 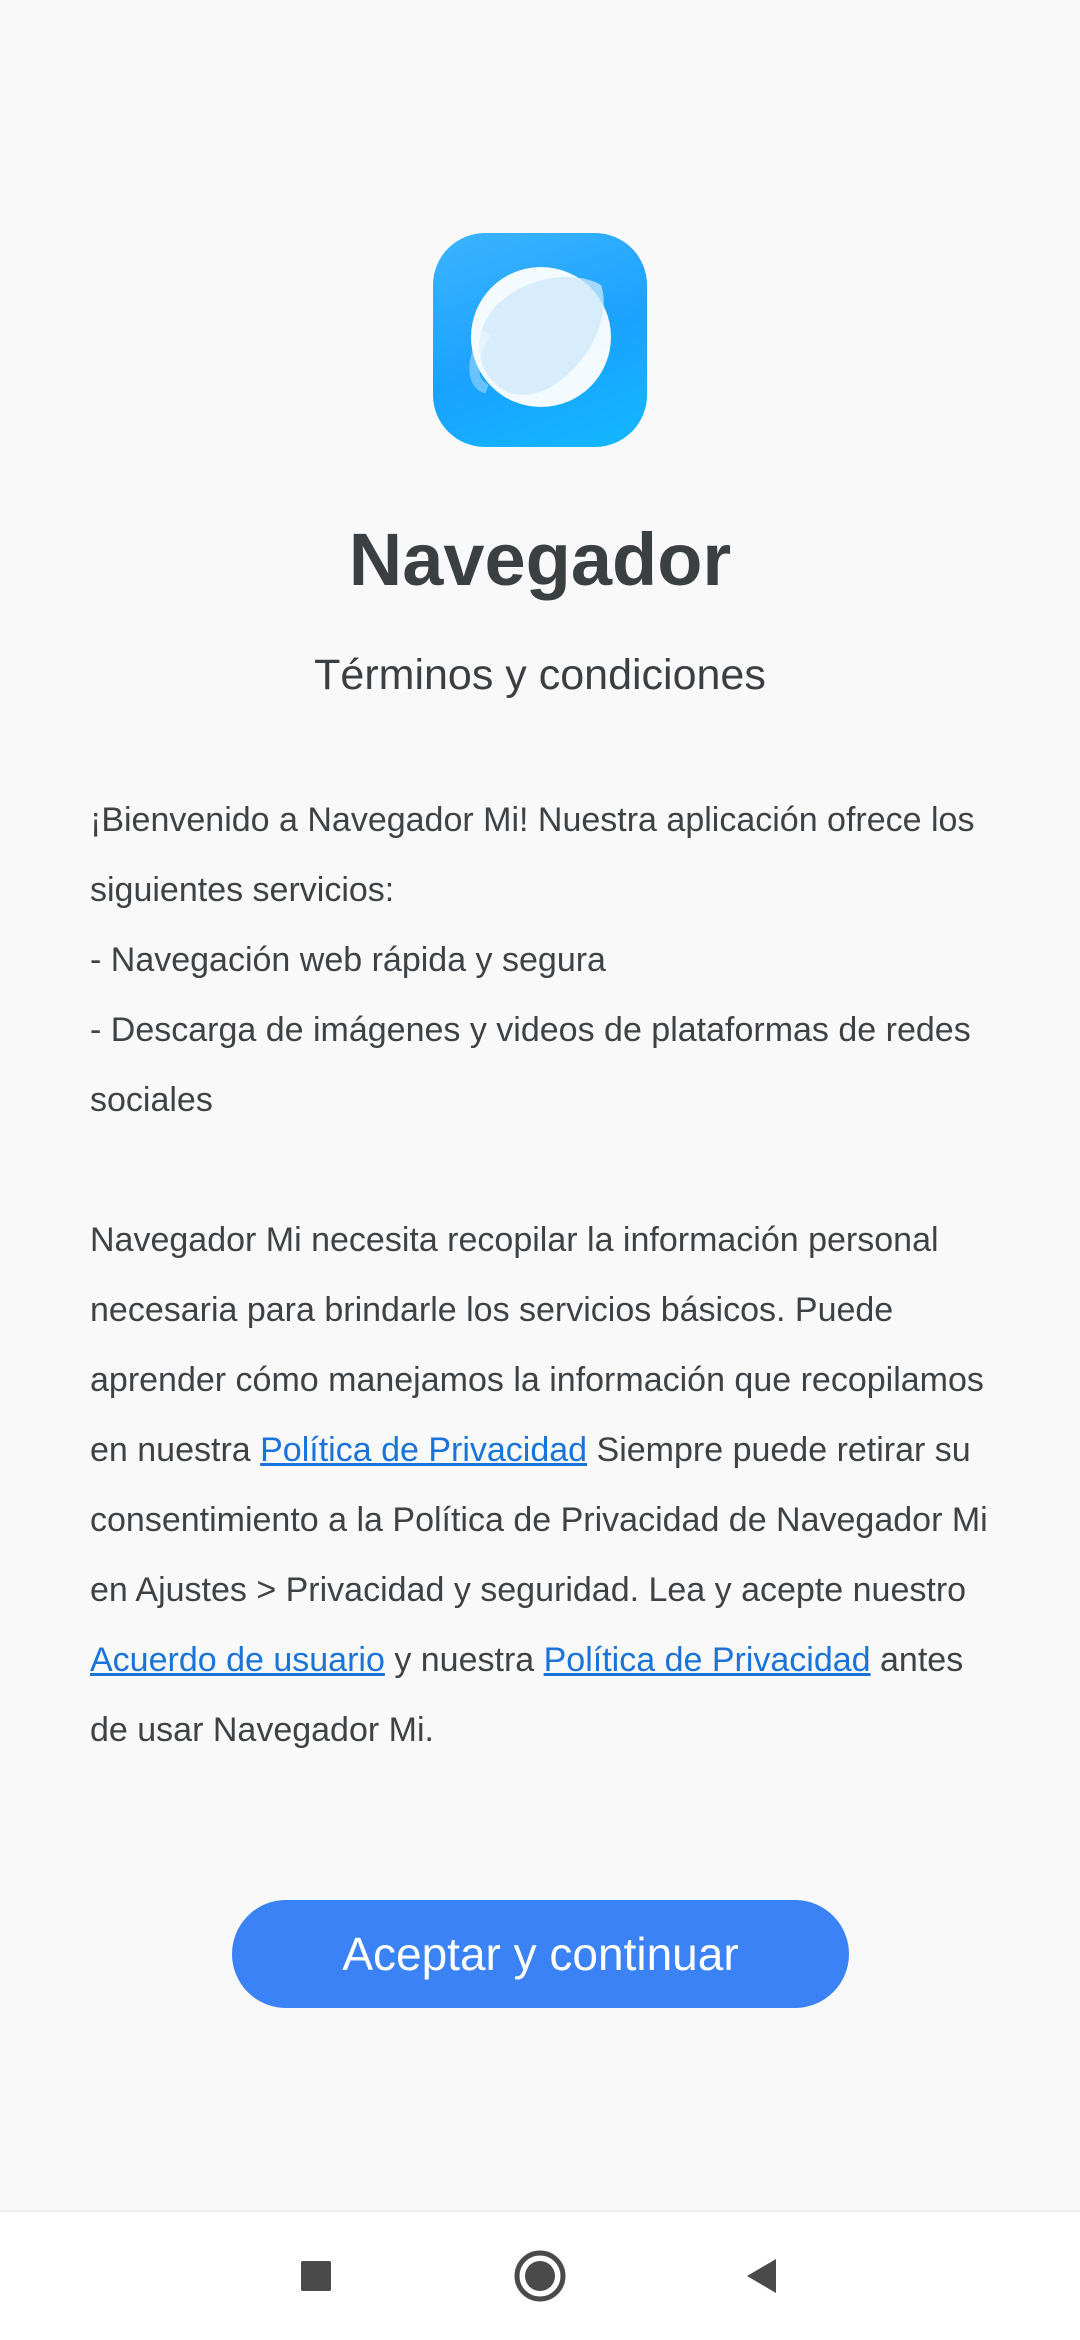 What do you see at coordinates (237, 1660) in the screenshot?
I see `user-agreement-link: Acuerdo de usuario` at bounding box center [237, 1660].